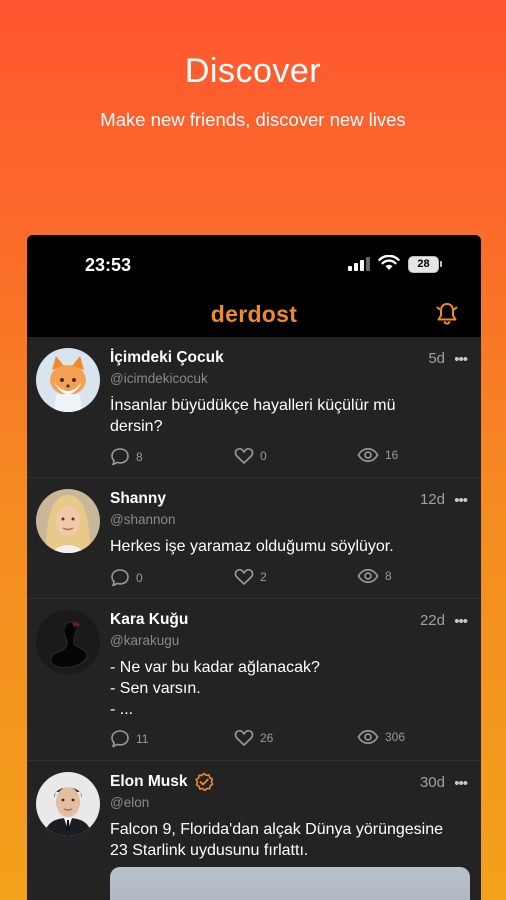  Describe the element at coordinates (290, 883) in the screenshot. I see `post-image` at that location.